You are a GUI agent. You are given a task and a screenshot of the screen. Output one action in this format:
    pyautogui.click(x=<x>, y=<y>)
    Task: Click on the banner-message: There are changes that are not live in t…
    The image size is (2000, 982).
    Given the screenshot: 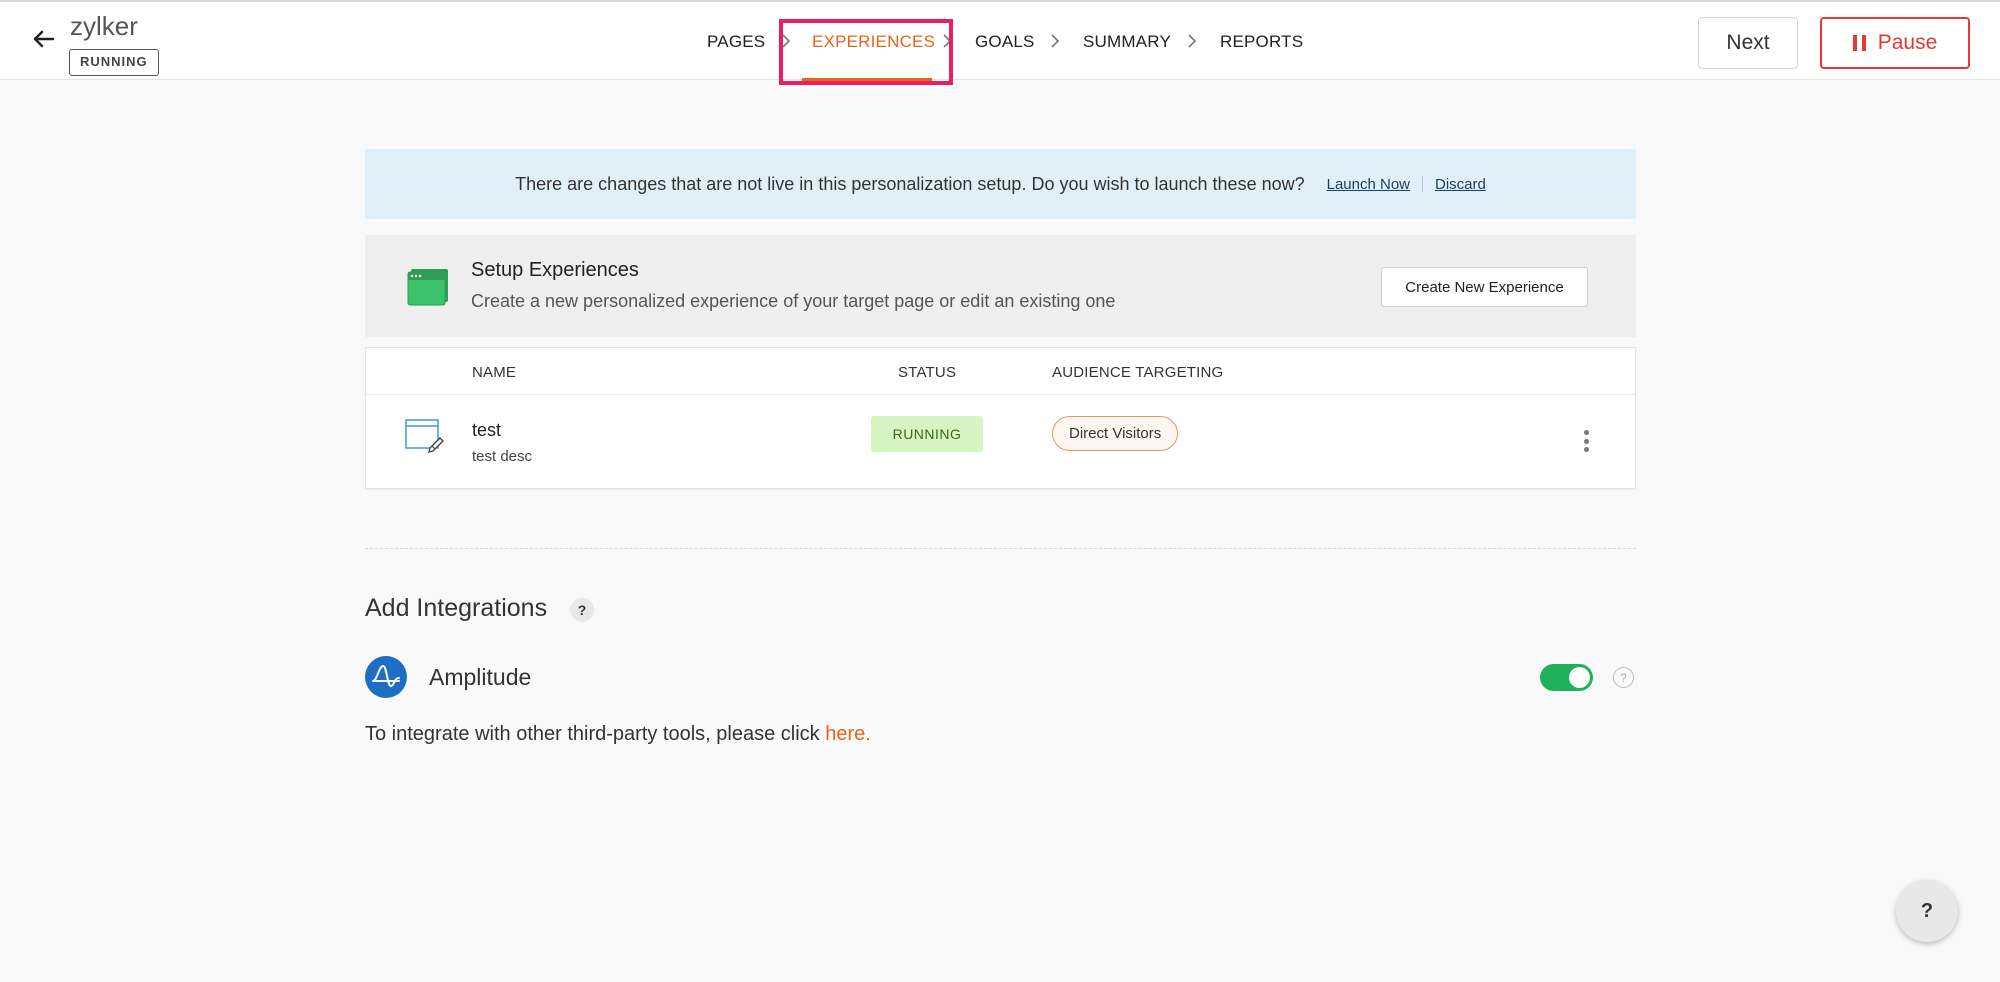 What is the action you would take?
    pyautogui.click(x=910, y=183)
    